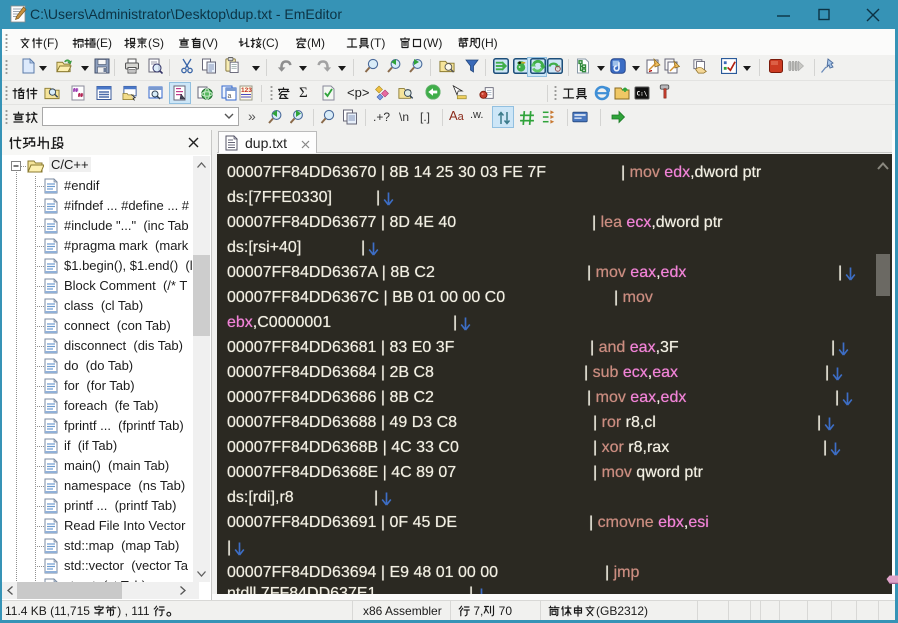  Describe the element at coordinates (642, 94) in the screenshot. I see `svg-text: C:\` at that location.